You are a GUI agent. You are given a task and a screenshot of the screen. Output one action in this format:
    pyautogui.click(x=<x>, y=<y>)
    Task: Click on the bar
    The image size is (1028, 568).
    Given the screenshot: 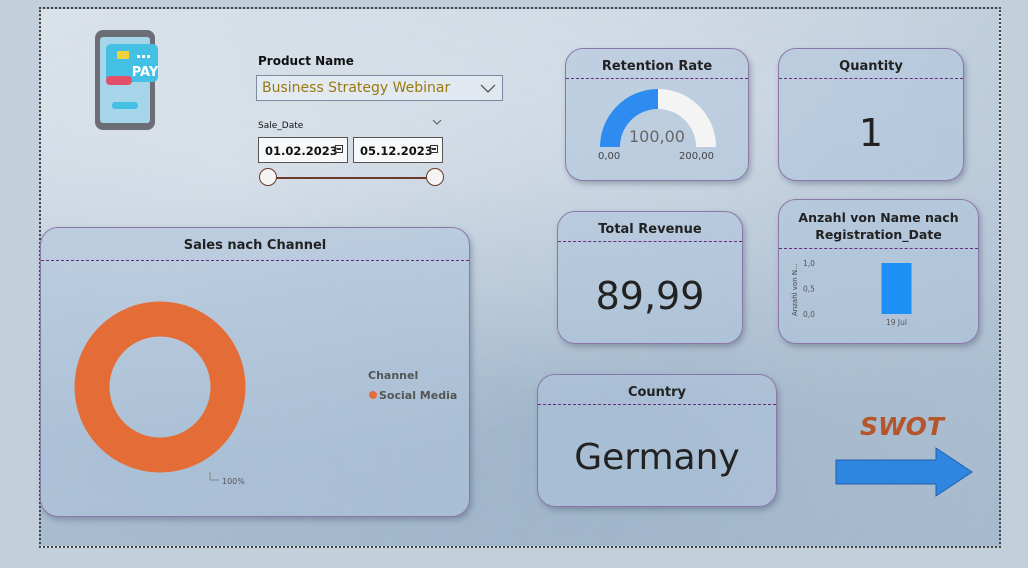 What is the action you would take?
    pyautogui.click(x=896, y=288)
    